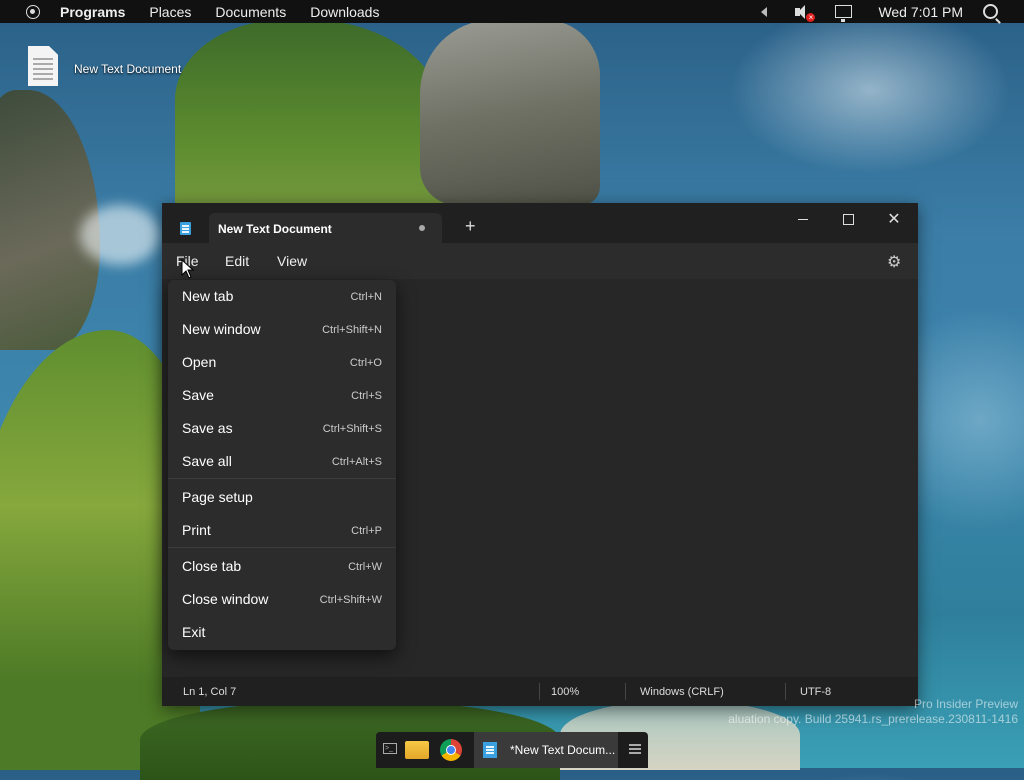 This screenshot has width=1024, height=780. What do you see at coordinates (894, 262) in the screenshot?
I see `settings-gear-icon: ⚙` at bounding box center [894, 262].